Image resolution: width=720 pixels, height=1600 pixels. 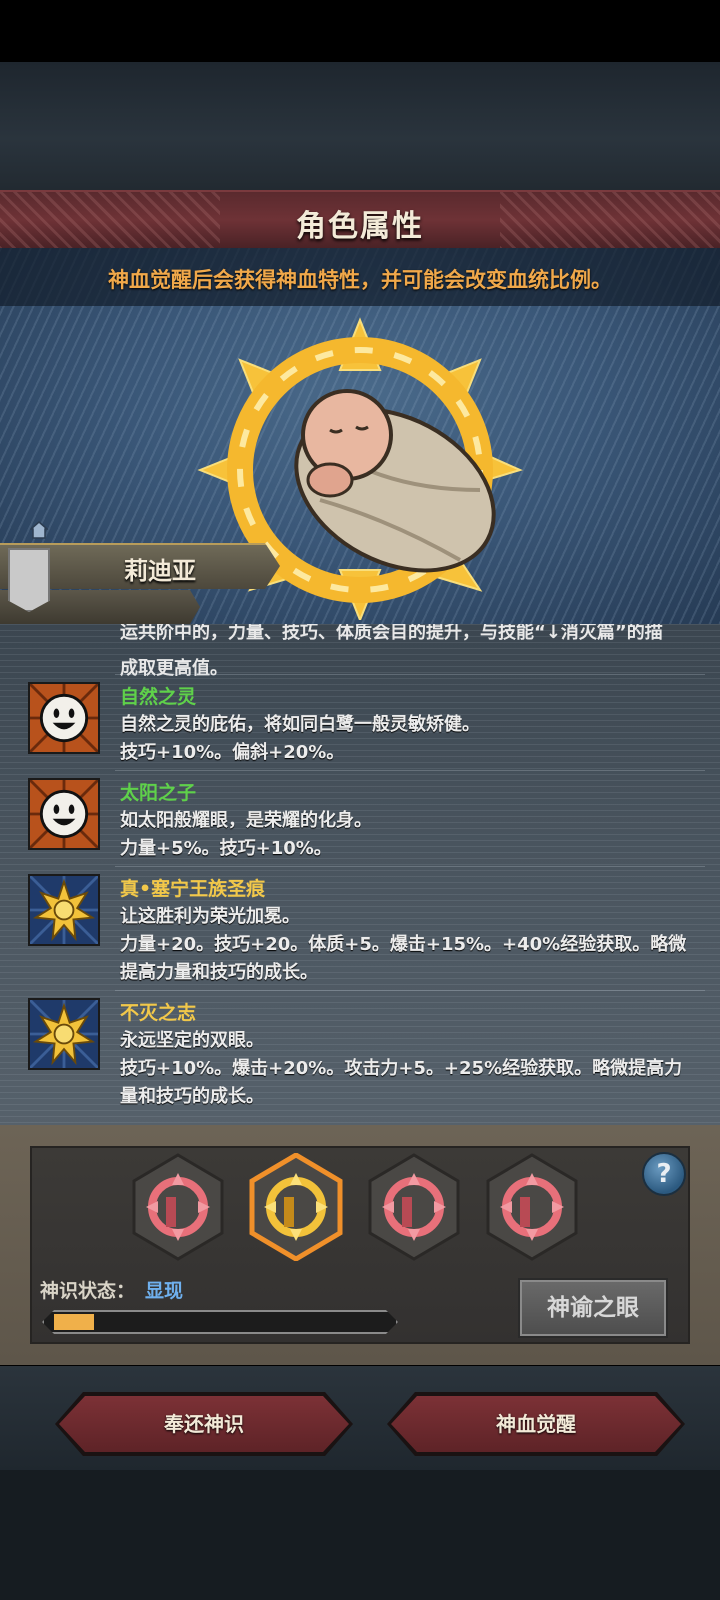 I want to click on subtitle-text: 神血觉醒后会获得神血特性，并可能会改变血统比例。, so click(x=360, y=280).